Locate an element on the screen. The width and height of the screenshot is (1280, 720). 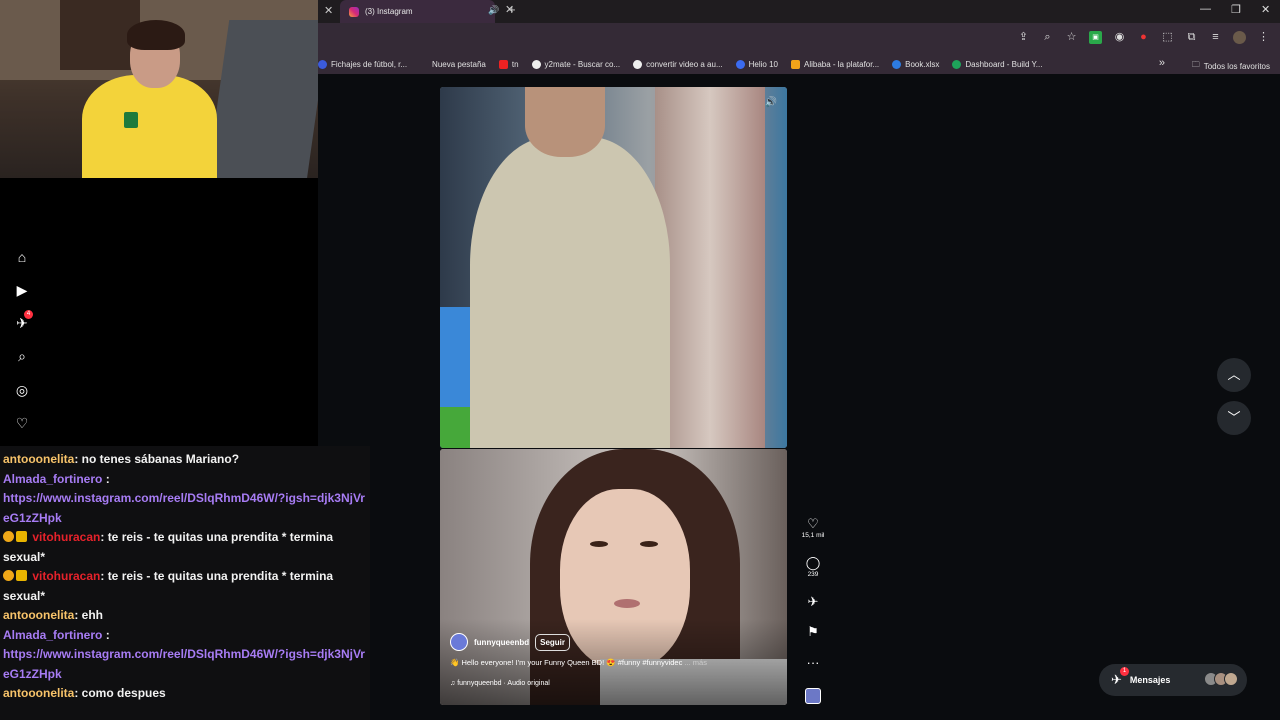
tab-title: (3) Instagram is located at coordinates (389, 11).